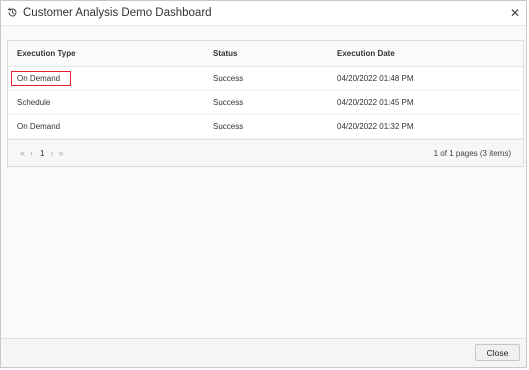 This screenshot has width=529, height=370. What do you see at coordinates (117, 13) in the screenshot?
I see `dialog-title: Customer Analysis Demo Dashboard` at bounding box center [117, 13].